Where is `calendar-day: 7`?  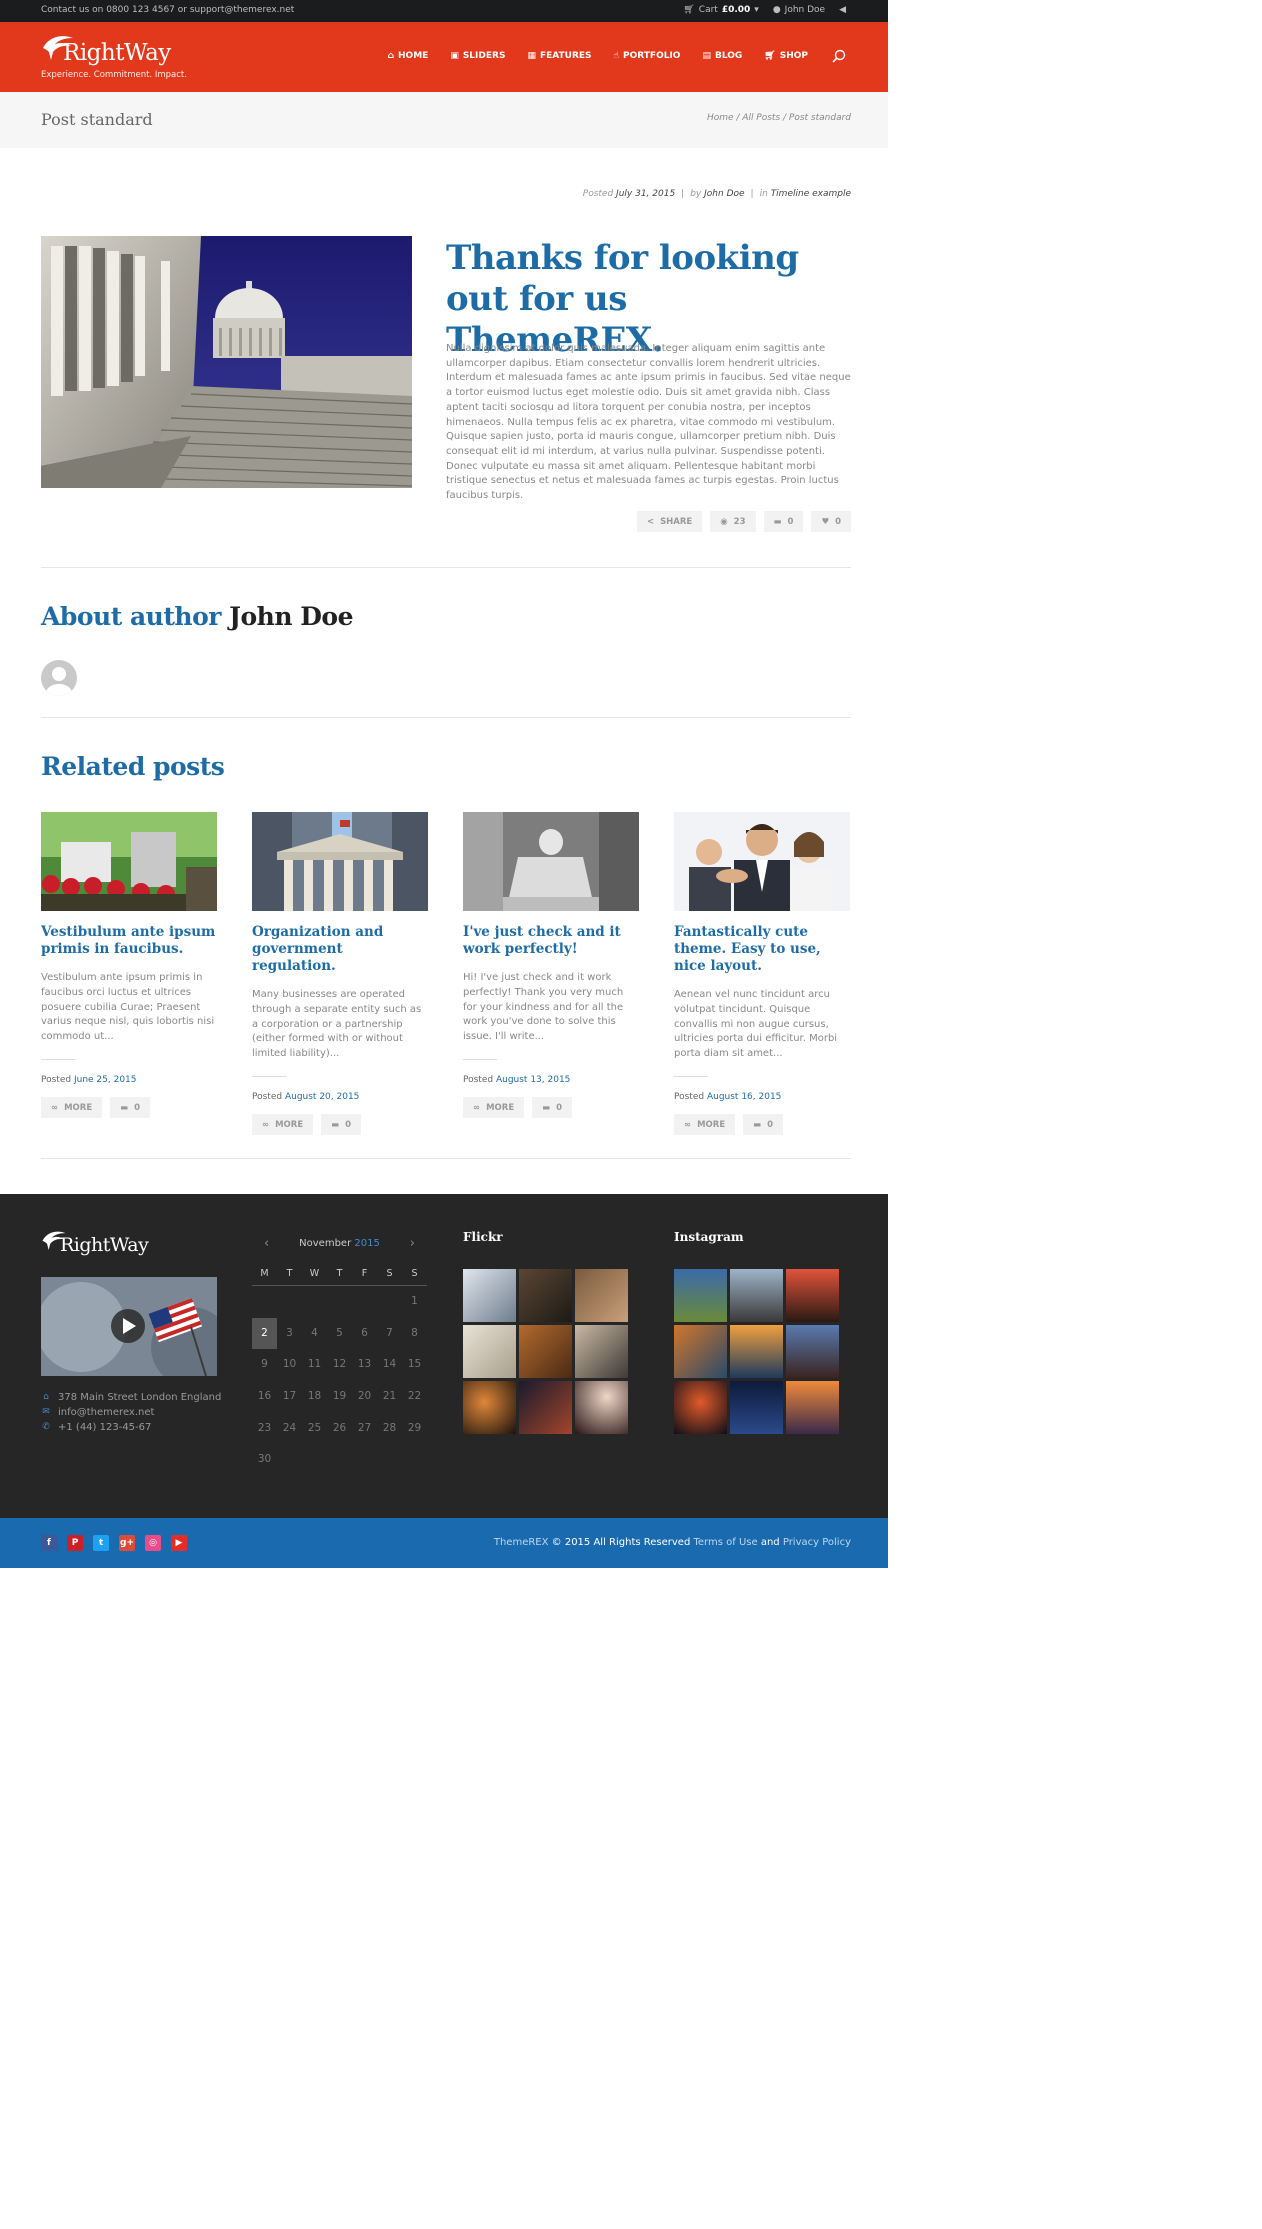
calendar-day: 7 is located at coordinates (389, 1334).